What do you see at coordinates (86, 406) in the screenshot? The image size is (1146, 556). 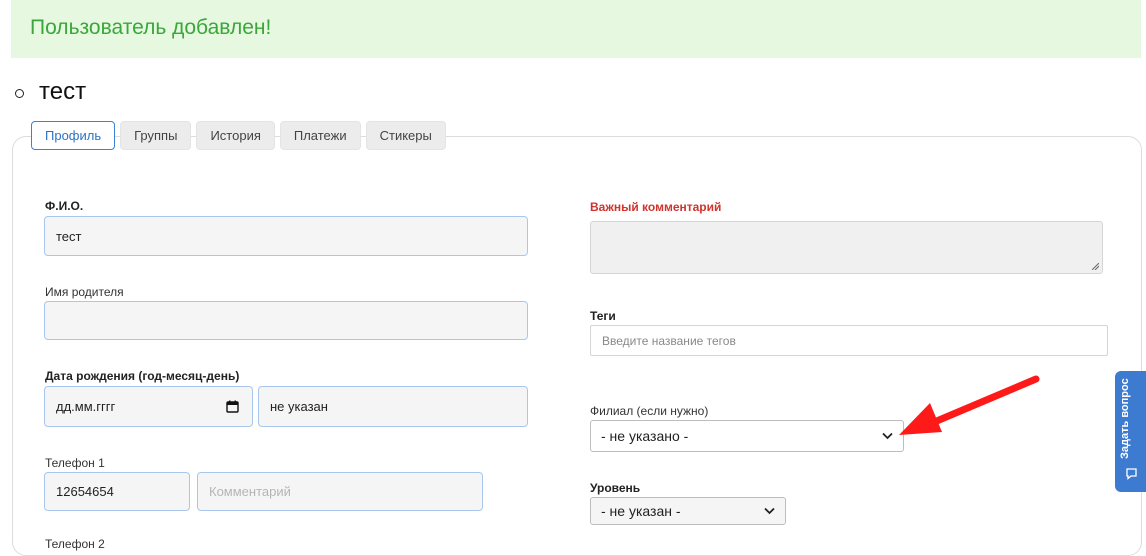 I see `birth-date-value: дд.мм.гггг` at bounding box center [86, 406].